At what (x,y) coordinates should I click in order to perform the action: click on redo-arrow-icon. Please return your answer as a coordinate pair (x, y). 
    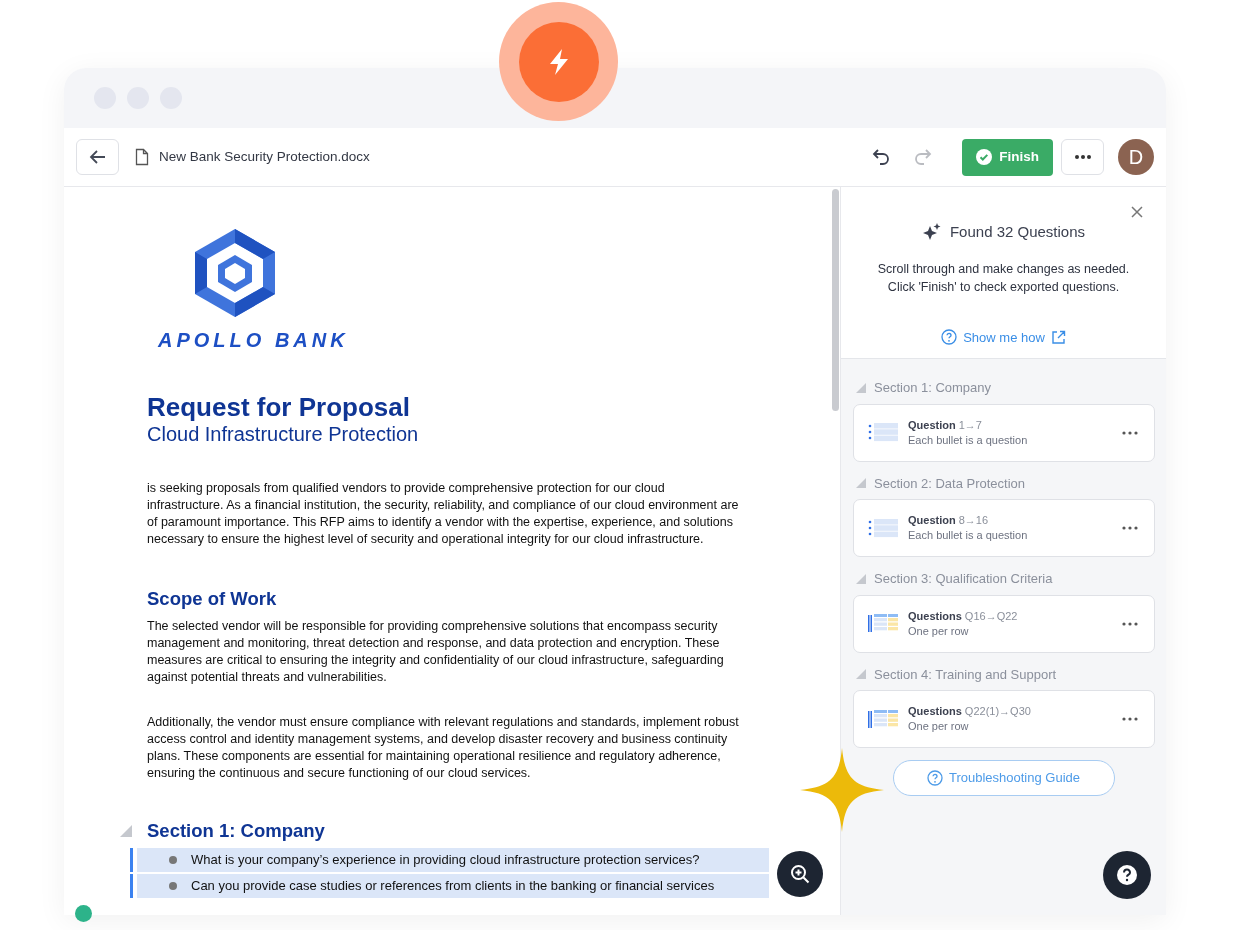
    Looking at the image, I should click on (922, 157).